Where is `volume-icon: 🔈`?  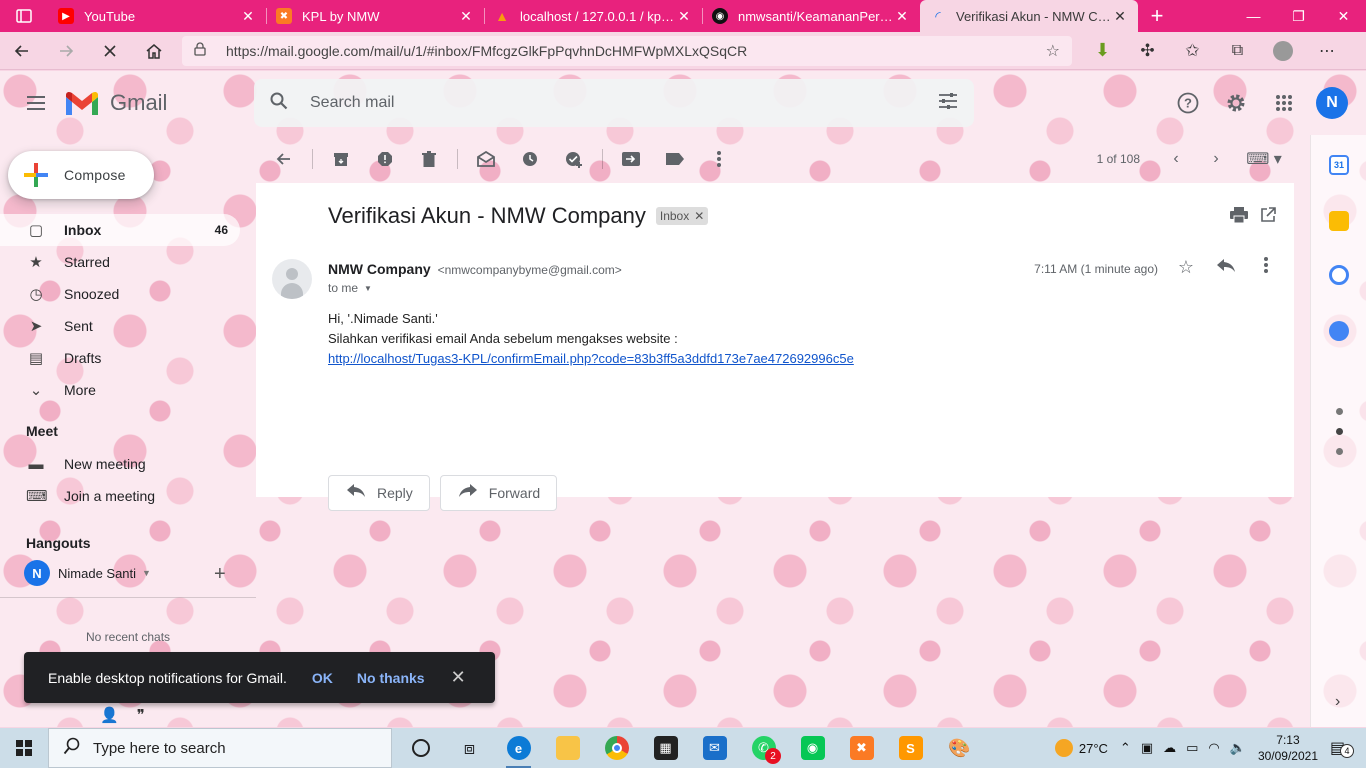
volume-icon: 🔈 is located at coordinates (1238, 748).